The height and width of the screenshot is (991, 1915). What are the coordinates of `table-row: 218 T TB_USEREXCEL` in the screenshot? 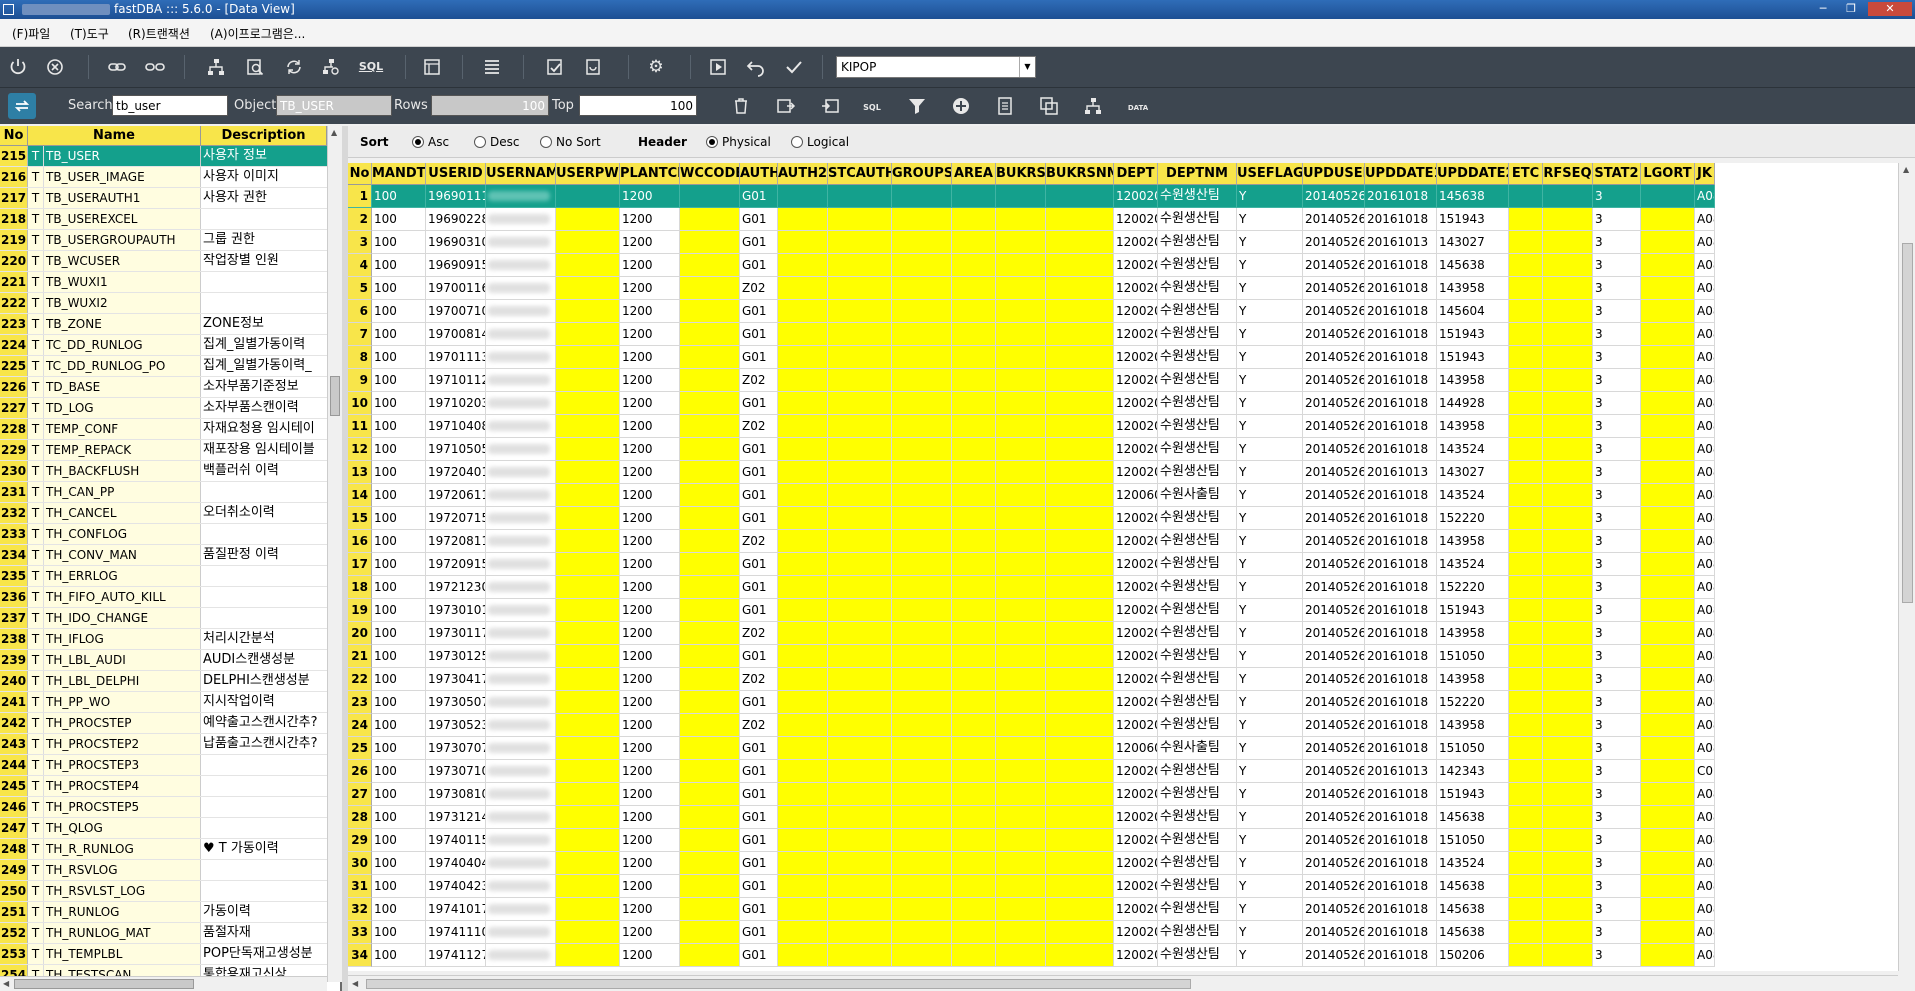 It's located at (163, 219).